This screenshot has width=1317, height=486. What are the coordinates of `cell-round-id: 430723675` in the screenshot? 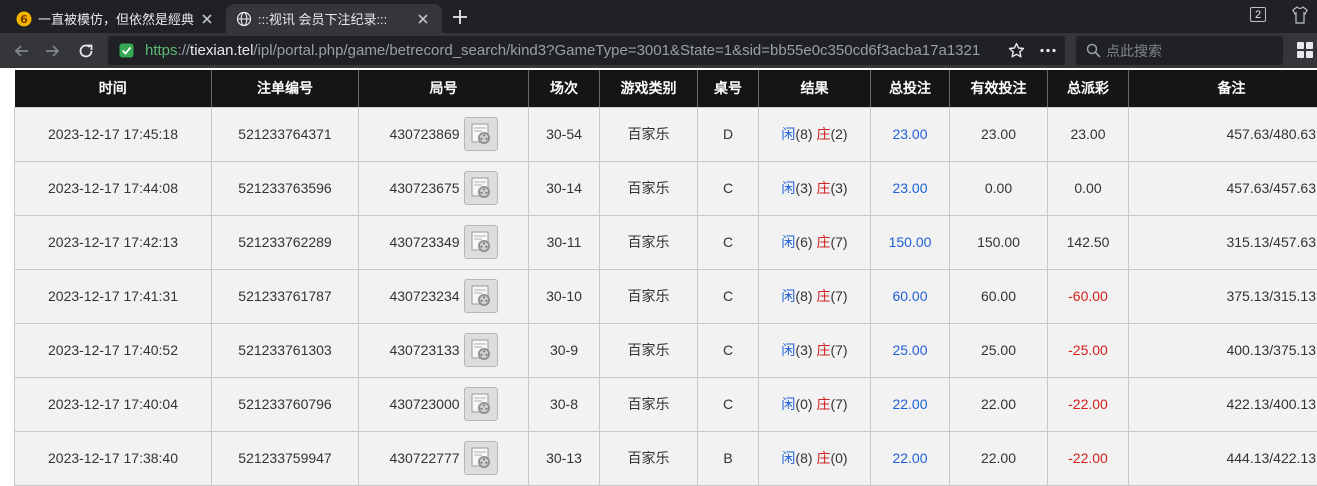 It's located at (444, 188).